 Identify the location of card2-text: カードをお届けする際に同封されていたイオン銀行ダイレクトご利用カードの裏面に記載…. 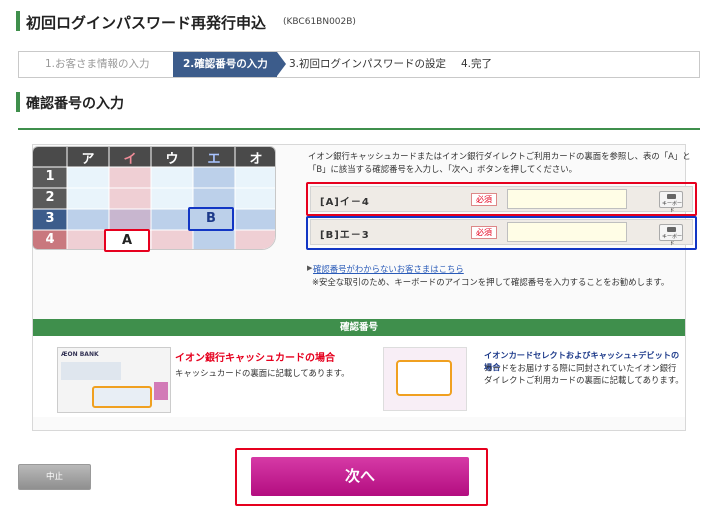
(584, 374).